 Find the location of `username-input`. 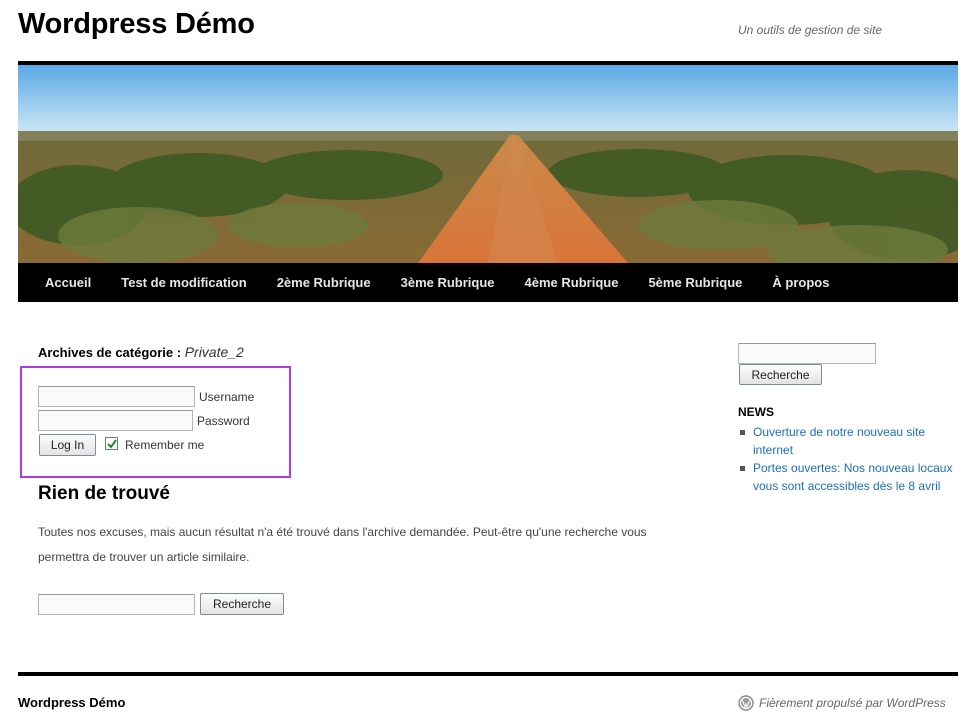

username-input is located at coordinates (116, 396).